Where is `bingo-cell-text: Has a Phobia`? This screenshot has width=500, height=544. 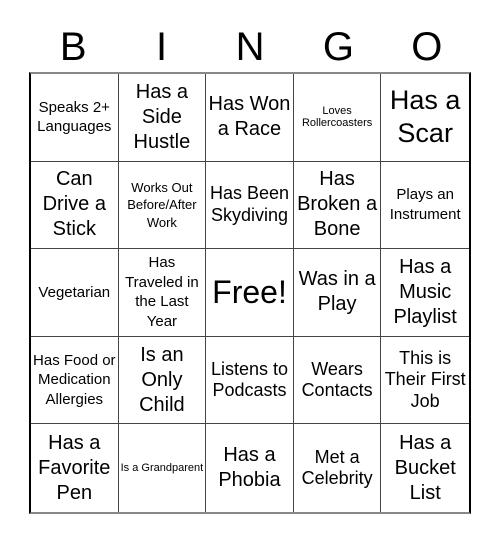 bingo-cell-text: Has a Phobia is located at coordinates (249, 468).